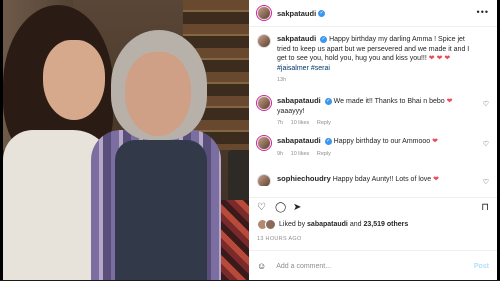  I want to click on caption-time: 13h, so click(282, 80).